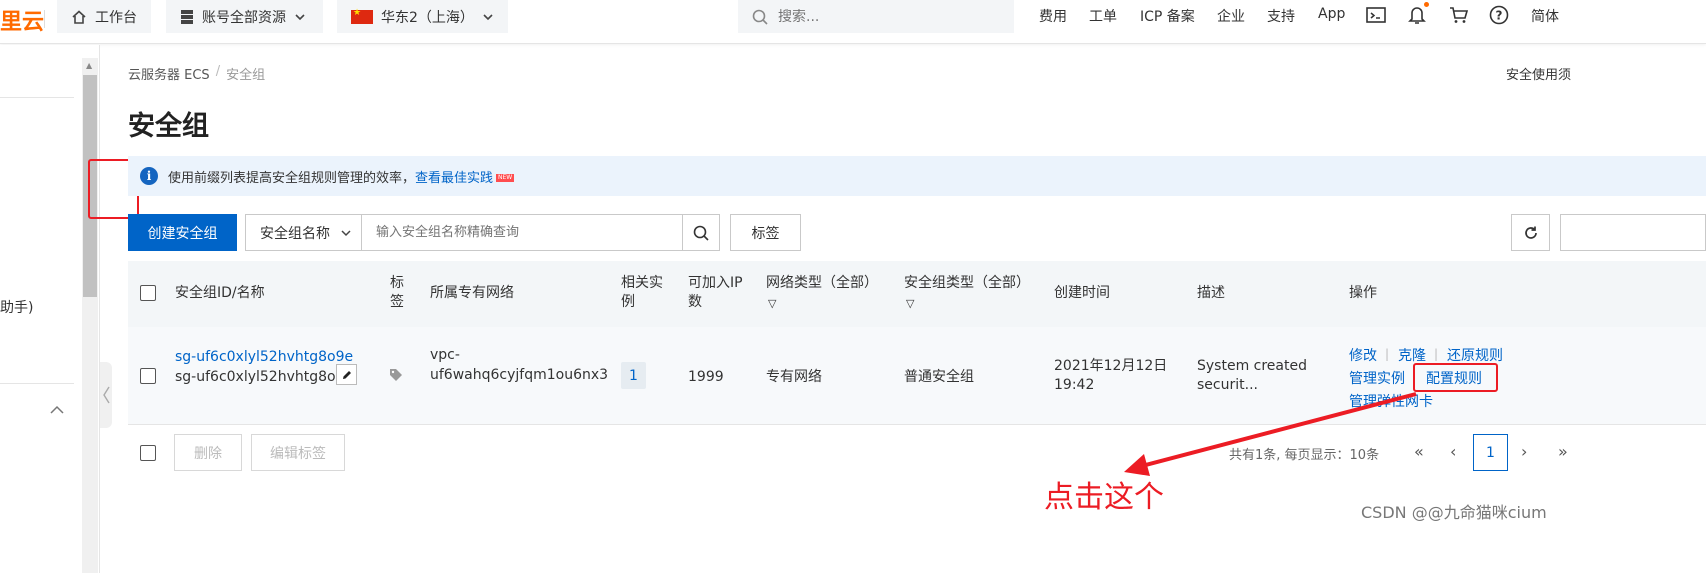 Image resolution: width=1706 pixels, height=573 pixels. Describe the element at coordinates (445, 355) in the screenshot. I see `vpc-id-line1: vpc-` at that location.